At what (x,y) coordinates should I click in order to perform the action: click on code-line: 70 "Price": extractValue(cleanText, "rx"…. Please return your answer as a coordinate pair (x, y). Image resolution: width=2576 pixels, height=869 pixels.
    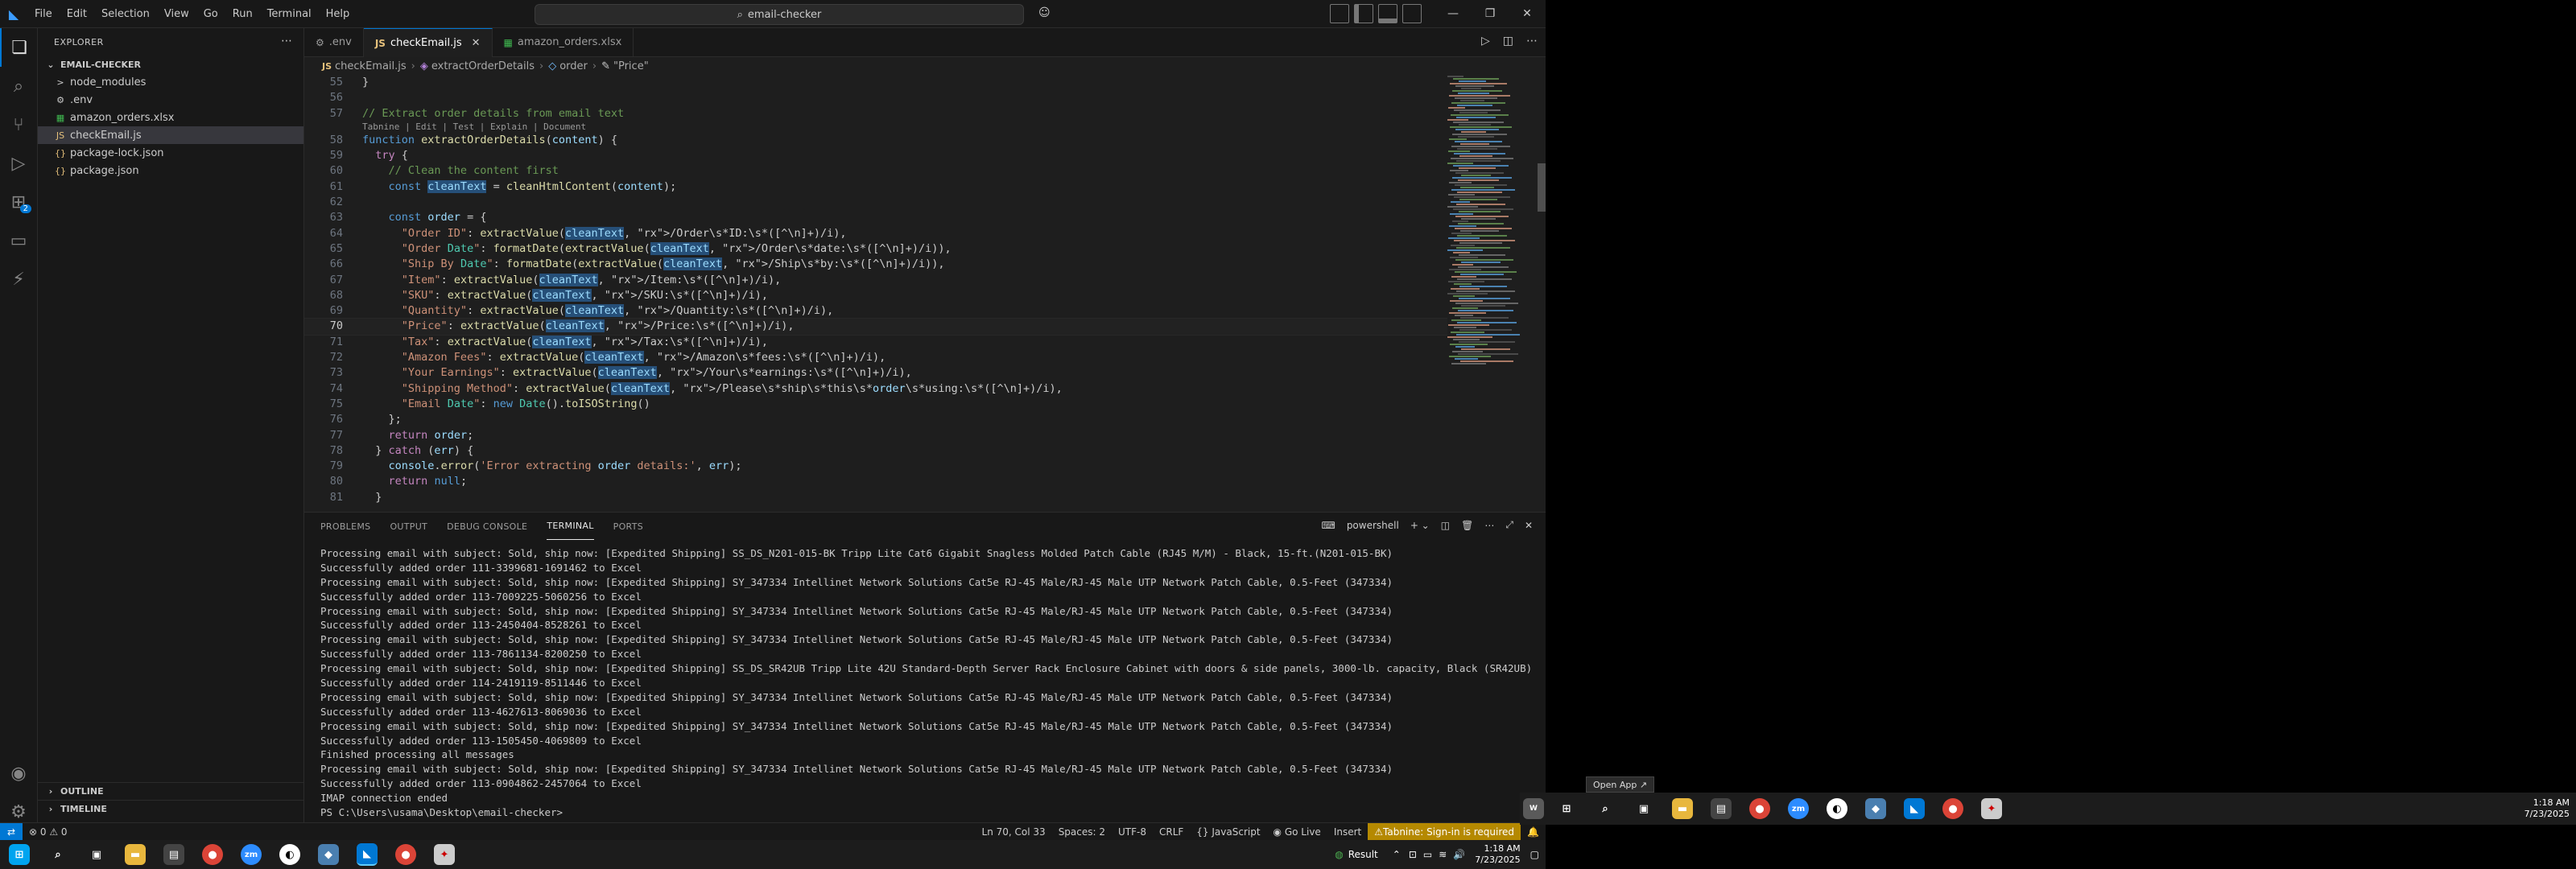
    Looking at the image, I should click on (875, 327).